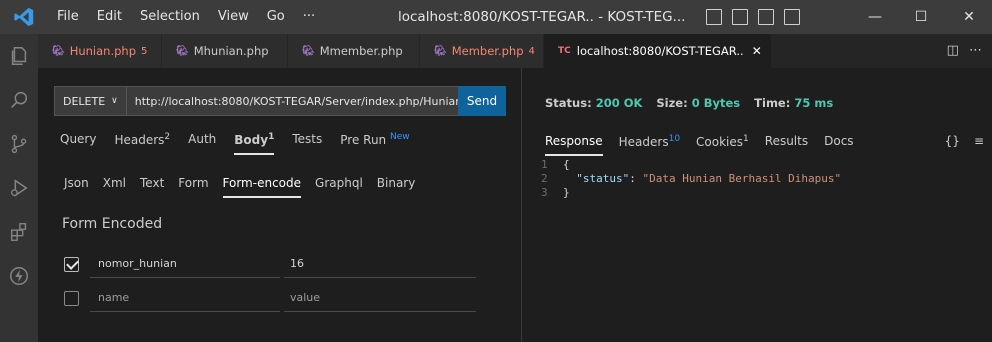 The width and height of the screenshot is (992, 342). Describe the element at coordinates (838, 145) in the screenshot. I see `tab-docs: Docs` at that location.